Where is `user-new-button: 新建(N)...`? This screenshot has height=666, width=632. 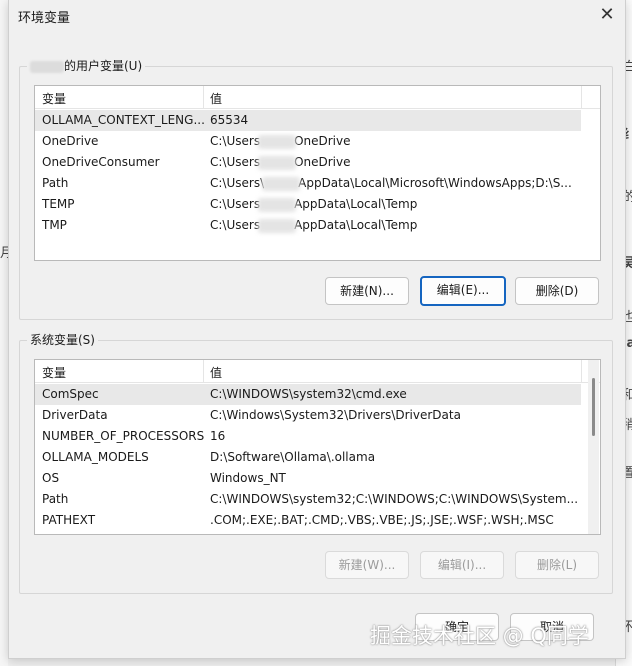 user-new-button: 新建(N)... is located at coordinates (367, 291).